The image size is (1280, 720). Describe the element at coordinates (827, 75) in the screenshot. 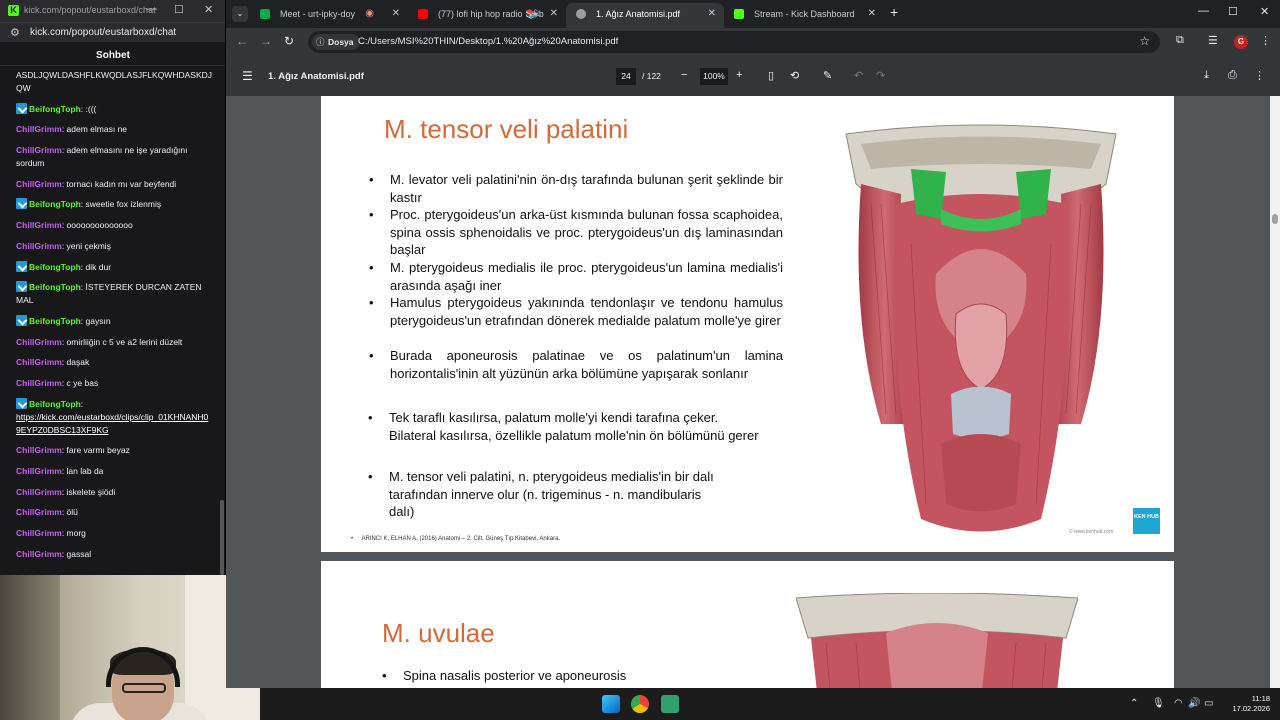

I see `annotate-icon: ✎` at that location.